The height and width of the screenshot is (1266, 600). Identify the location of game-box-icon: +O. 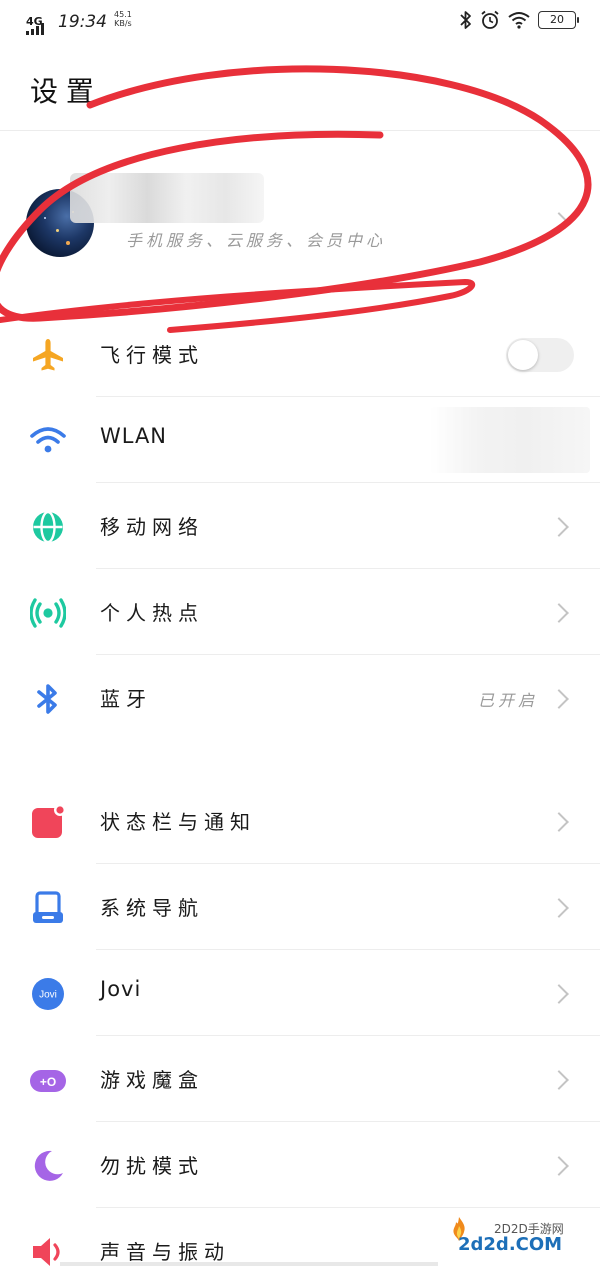
(48, 1081).